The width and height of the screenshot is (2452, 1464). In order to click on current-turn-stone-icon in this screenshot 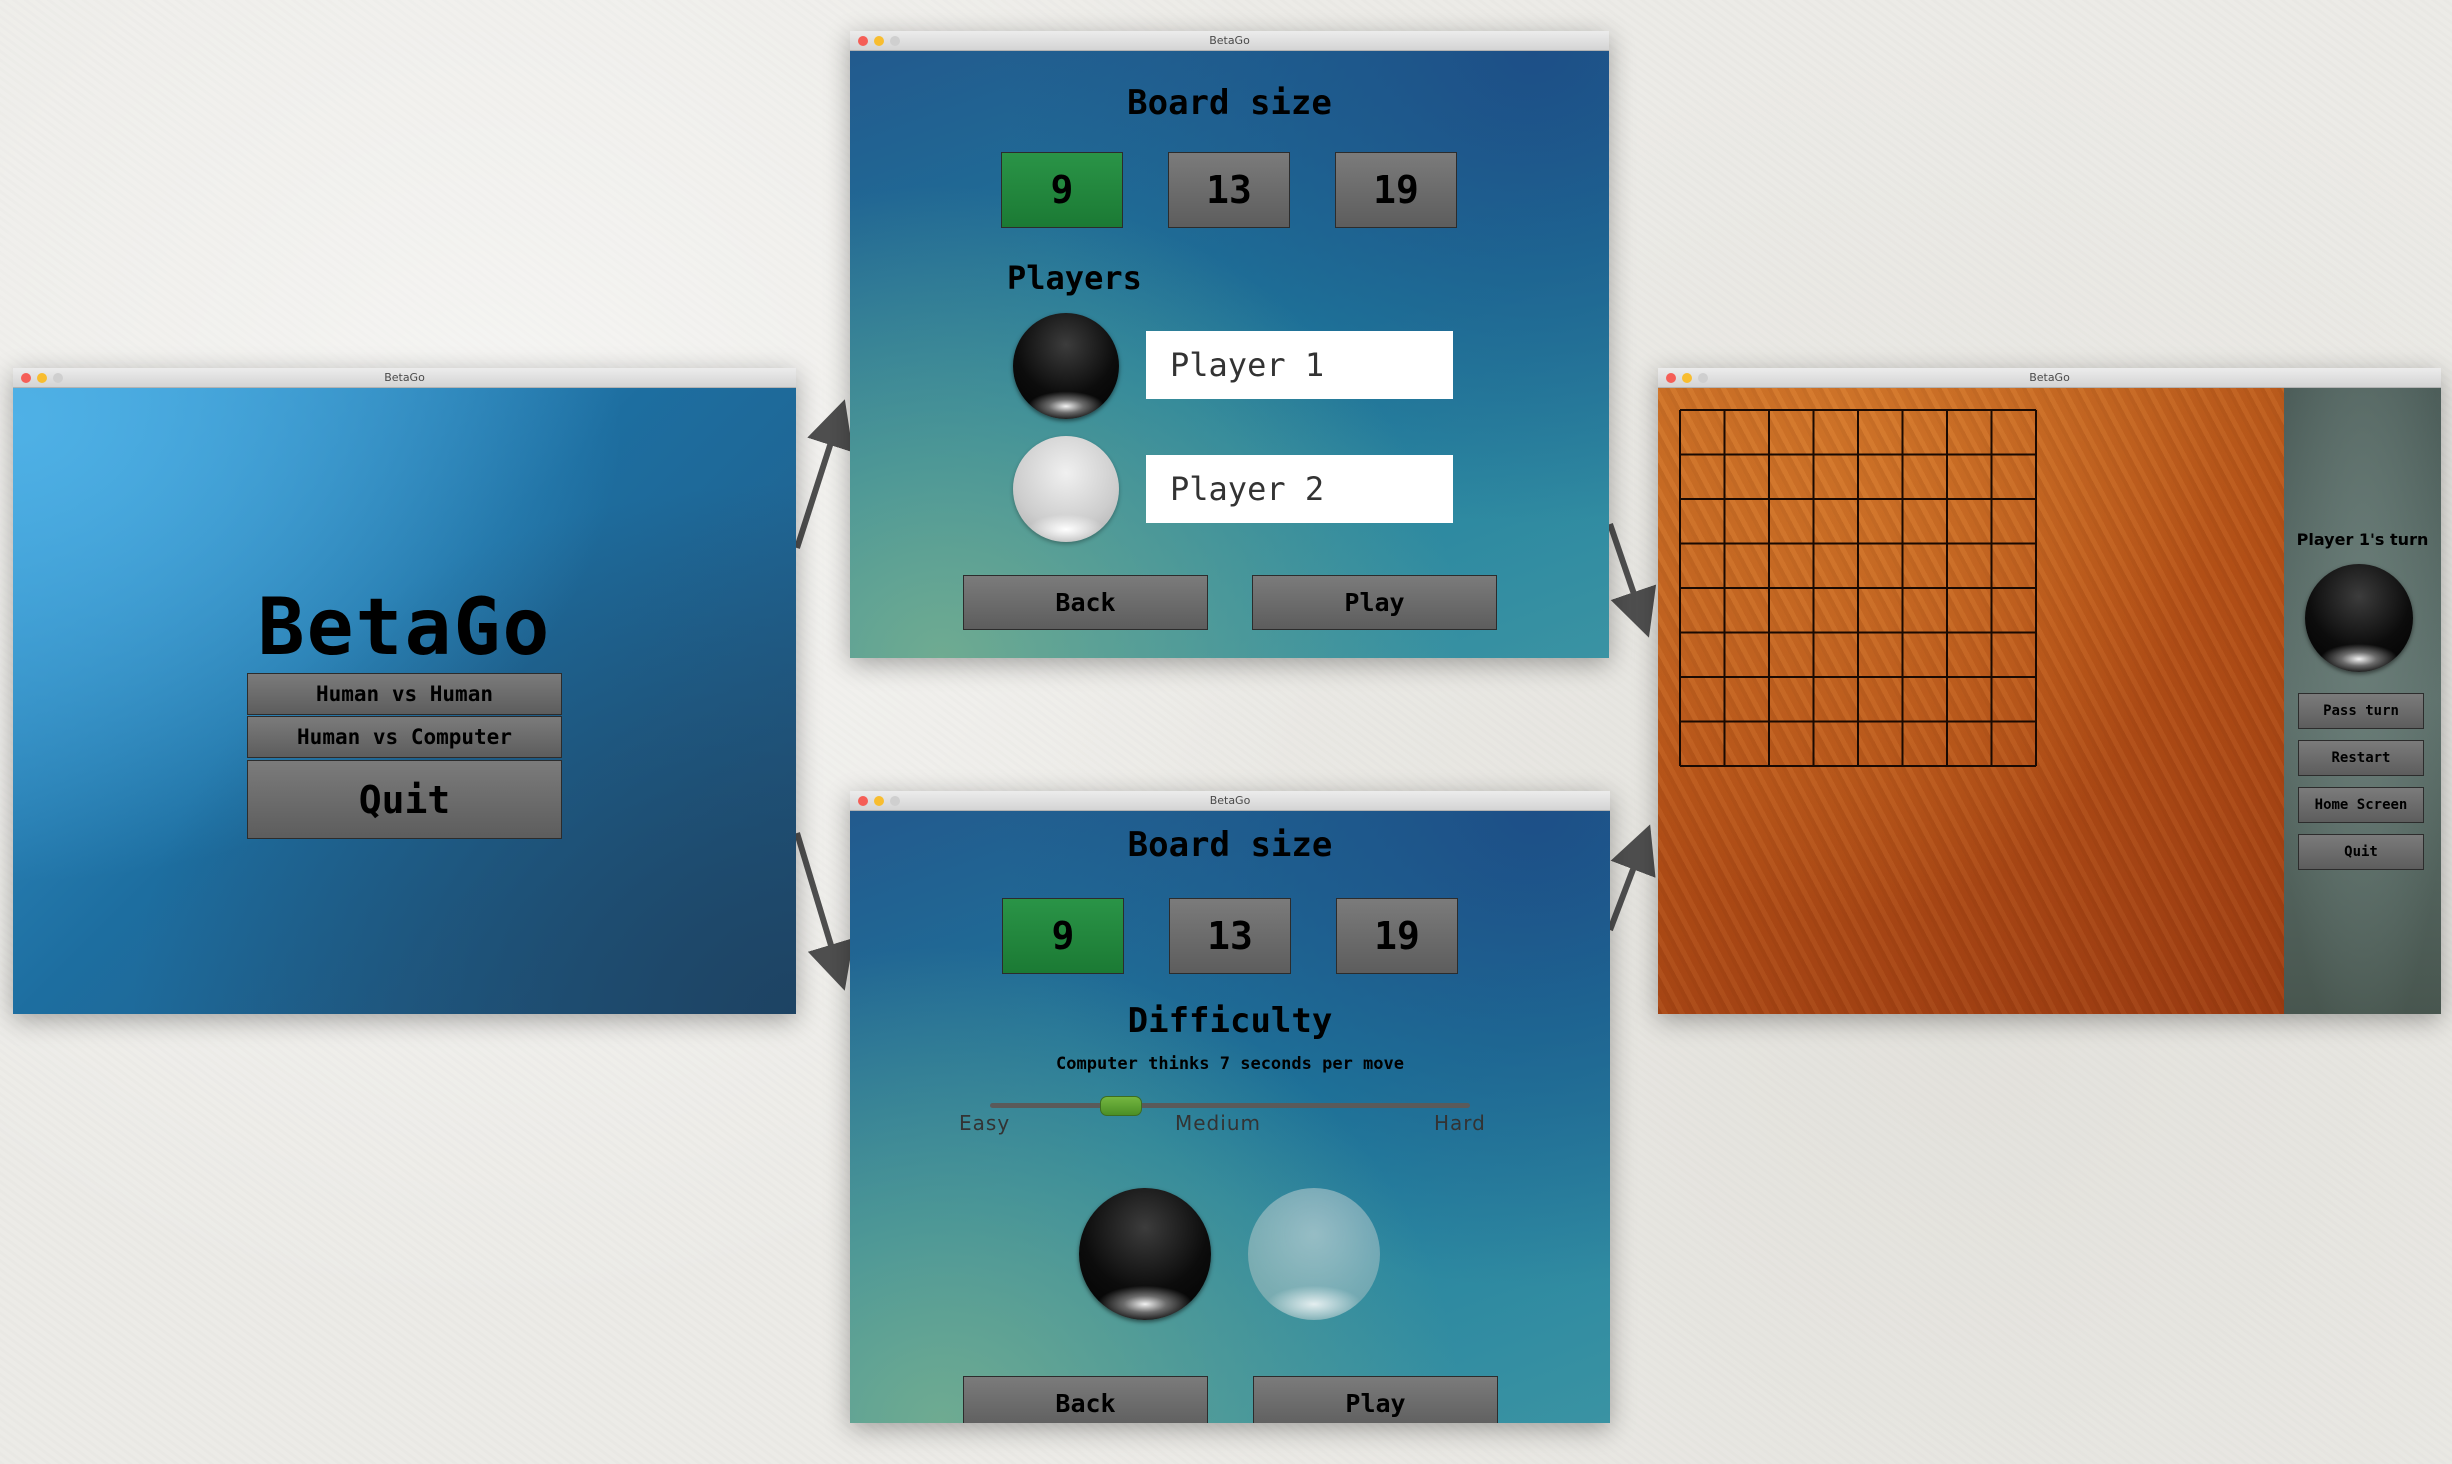, I will do `click(2359, 618)`.